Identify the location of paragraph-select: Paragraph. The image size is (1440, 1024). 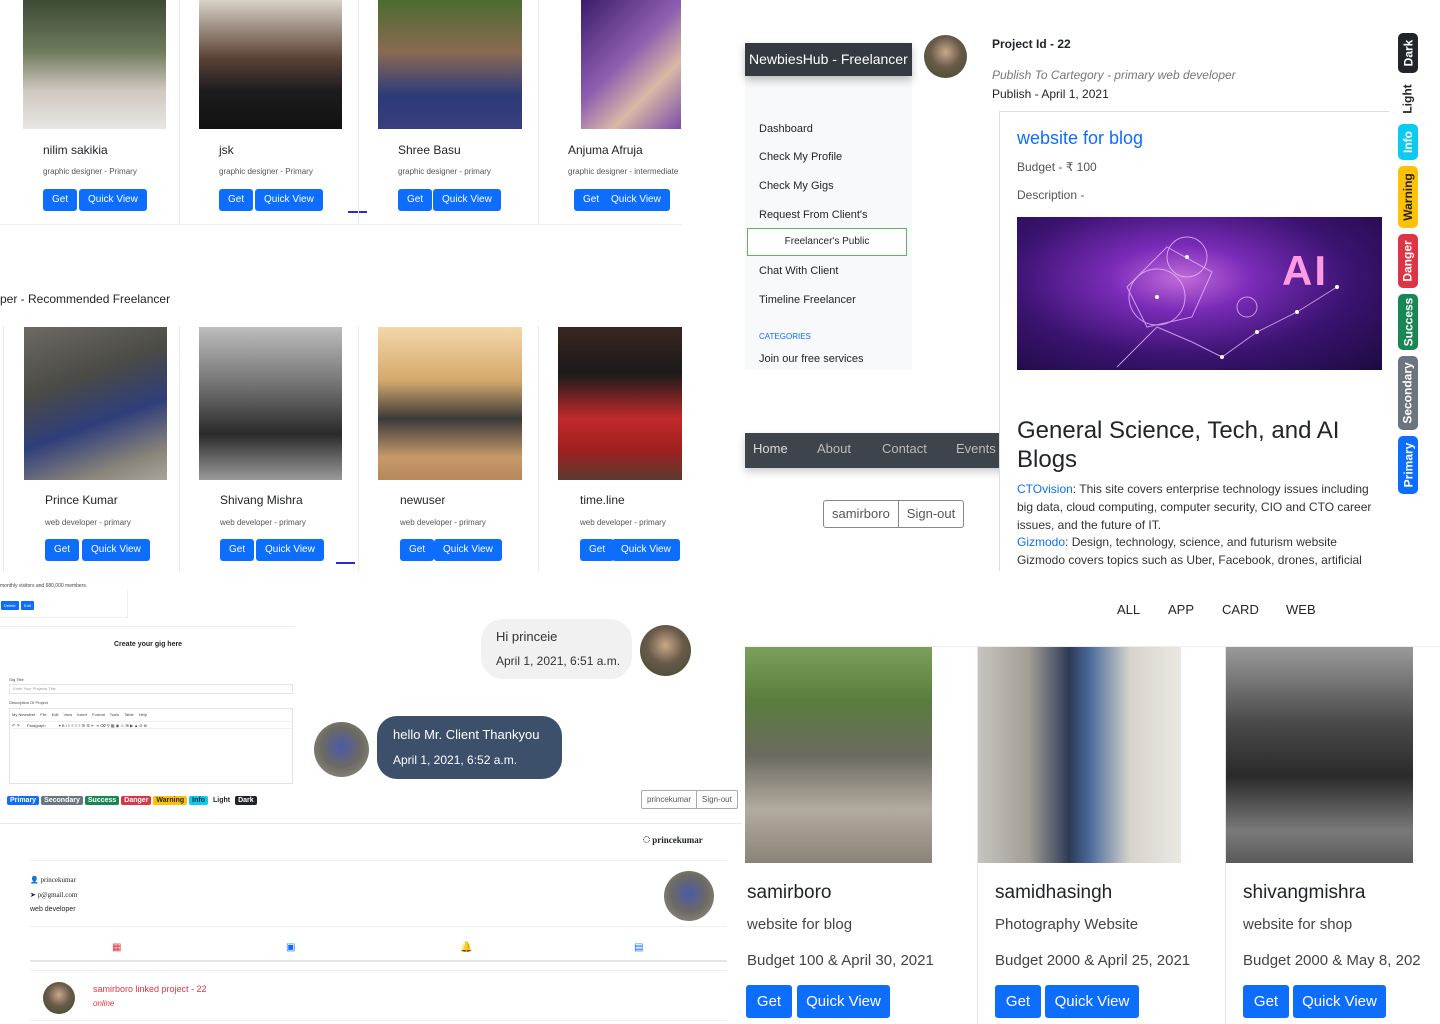
(36, 725).